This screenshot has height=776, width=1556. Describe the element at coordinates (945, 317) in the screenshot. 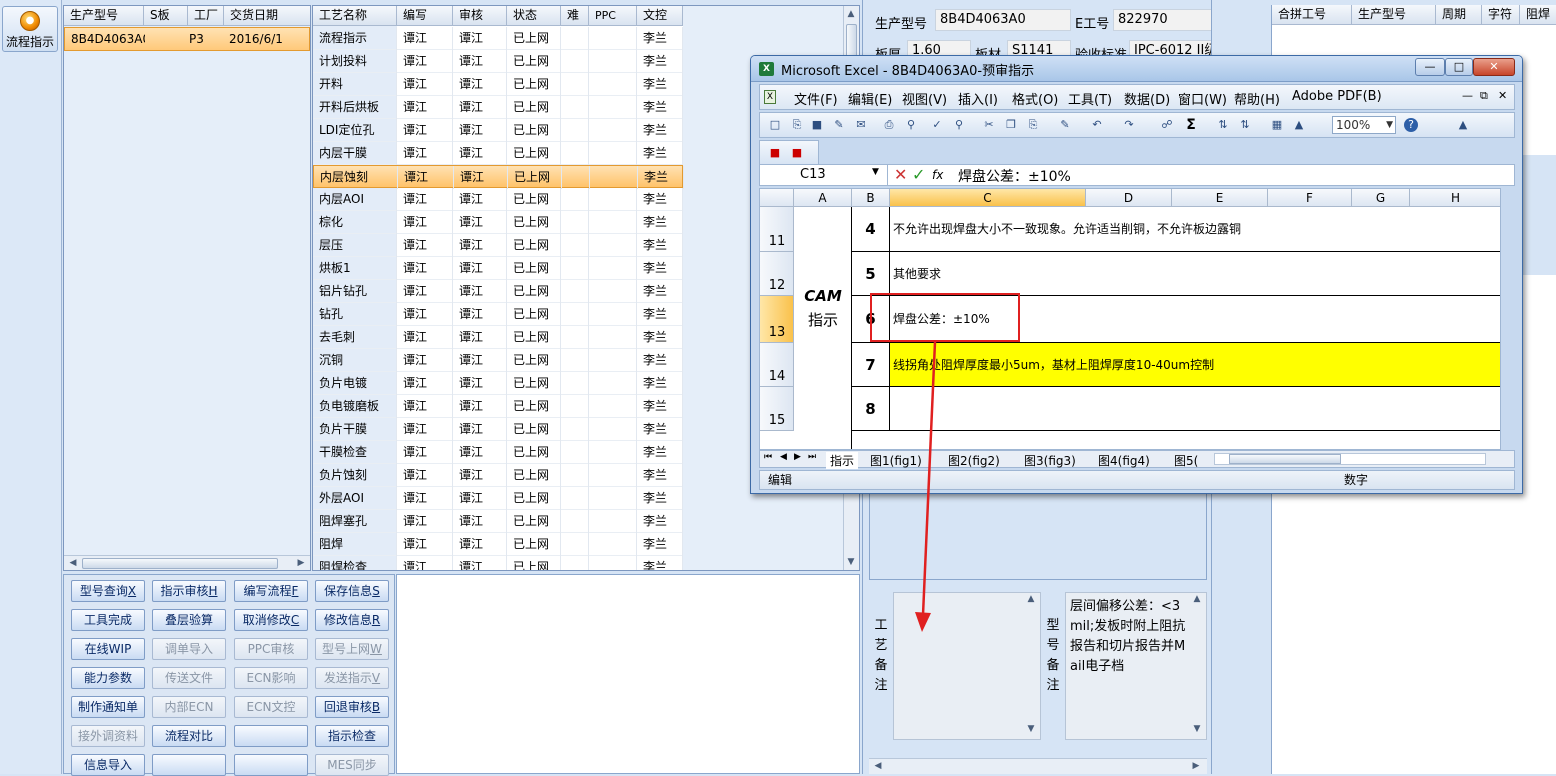

I see `highlight-box` at that location.